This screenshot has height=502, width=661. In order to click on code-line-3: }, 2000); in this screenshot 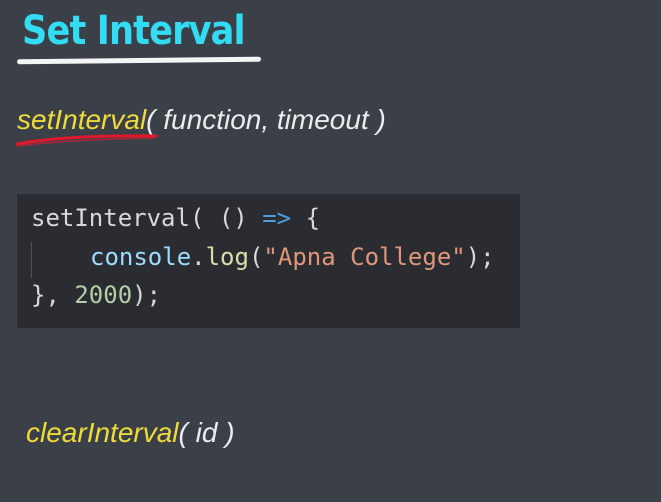, I will do `click(96, 295)`.